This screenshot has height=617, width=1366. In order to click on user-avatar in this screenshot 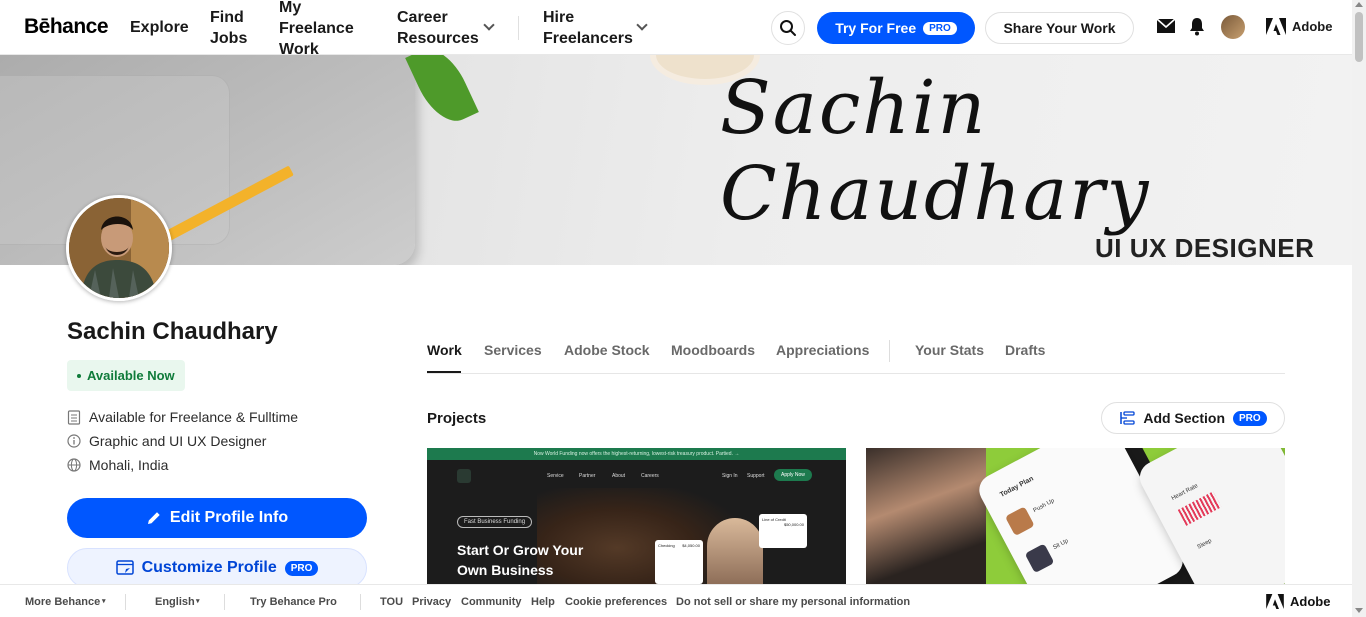, I will do `click(1233, 27)`.